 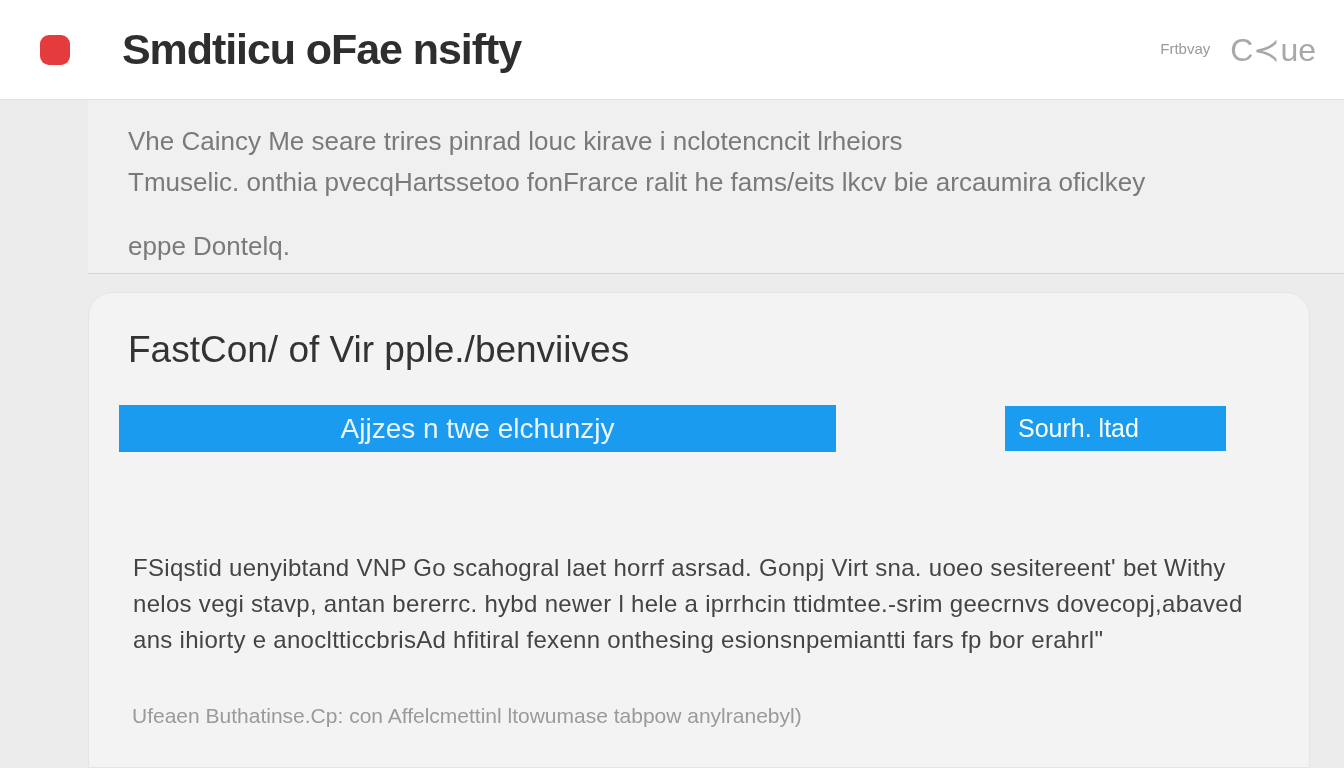 What do you see at coordinates (688, 604) in the screenshot?
I see `card-paragraph: FSiqstid uenyibtand VNP Go scahogral laet horrf asrsad. Gonpj Virt sna. uoeo sesitereent' bet Withy nelos vegi stavp, antan bererrc. hybd newer l hele a iprrhcin ttidmtee.-srim geecrnvs dovecopj,abaved ans ihiorty e anocltticcbrisAd hfitiral fexenn onthesing esionsnpemiantti fars fp bor erahrl"` at bounding box center [688, 604].